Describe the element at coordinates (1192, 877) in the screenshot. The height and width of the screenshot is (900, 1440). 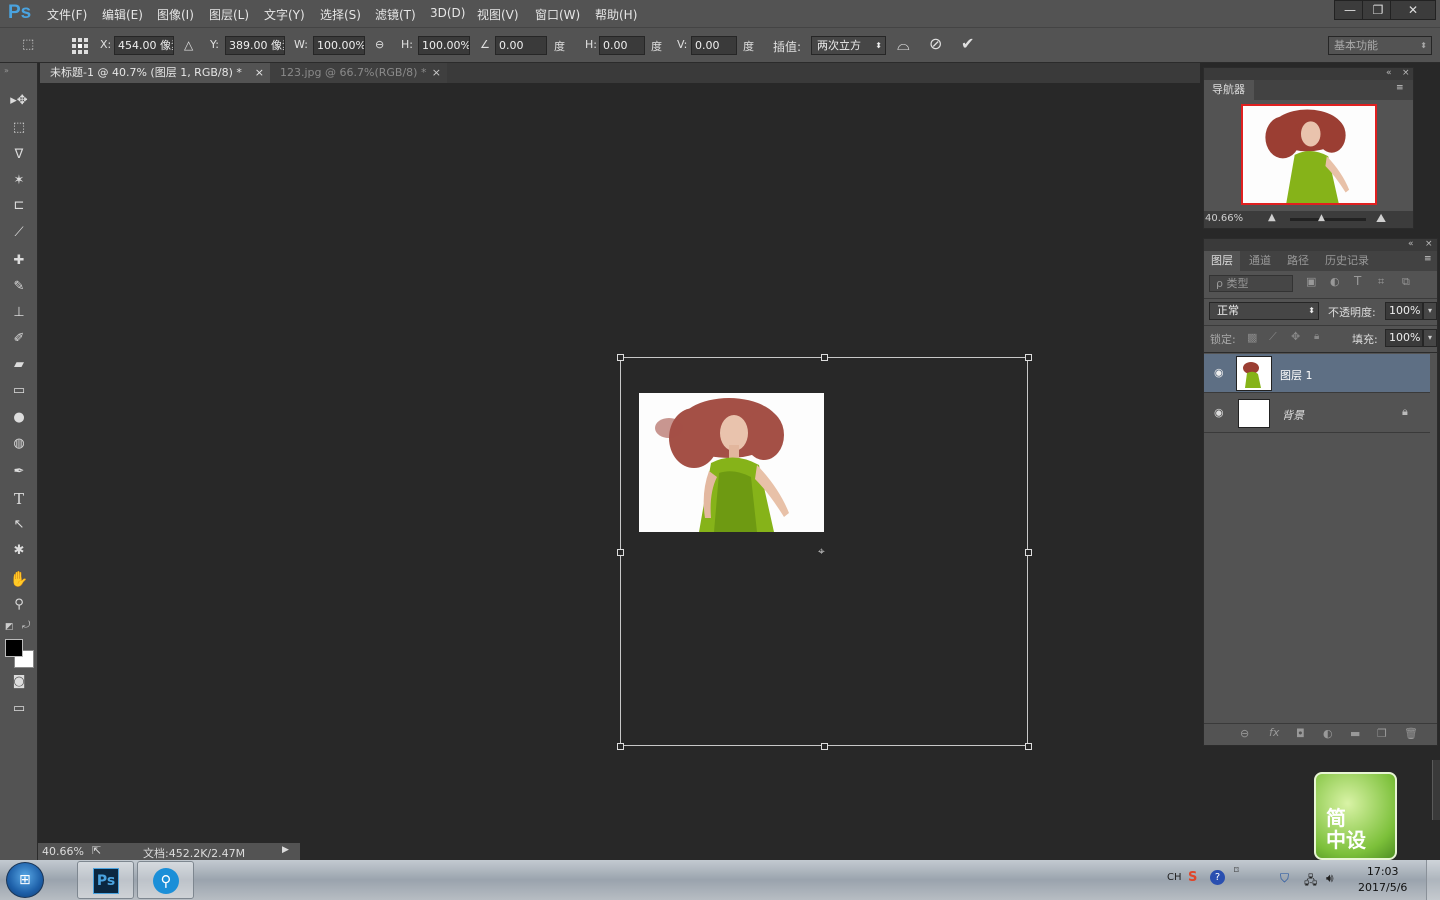
I see `sogou-ime-icon: S` at that location.